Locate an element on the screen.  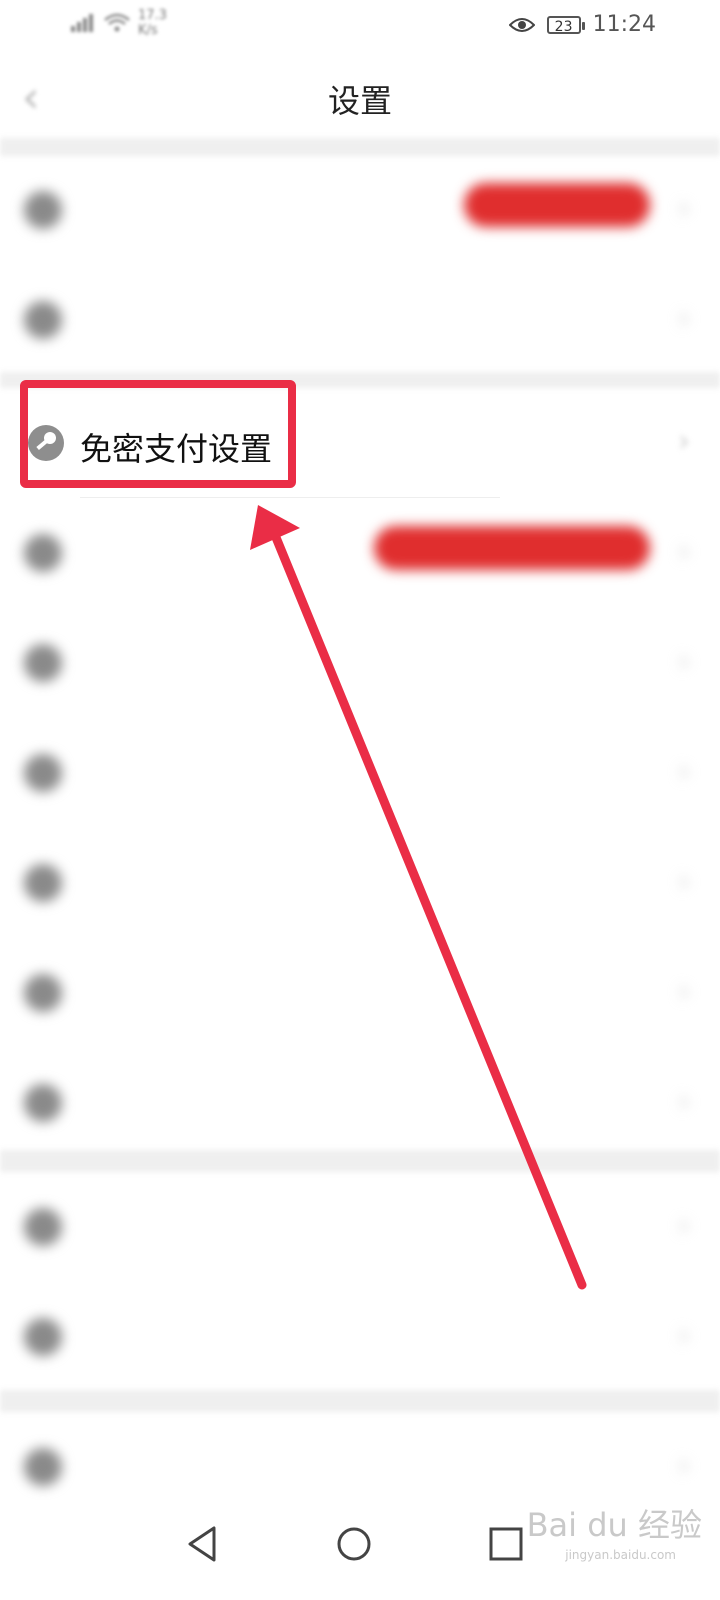
network-indicators: 17.3 K/s is located at coordinates (118, 23).